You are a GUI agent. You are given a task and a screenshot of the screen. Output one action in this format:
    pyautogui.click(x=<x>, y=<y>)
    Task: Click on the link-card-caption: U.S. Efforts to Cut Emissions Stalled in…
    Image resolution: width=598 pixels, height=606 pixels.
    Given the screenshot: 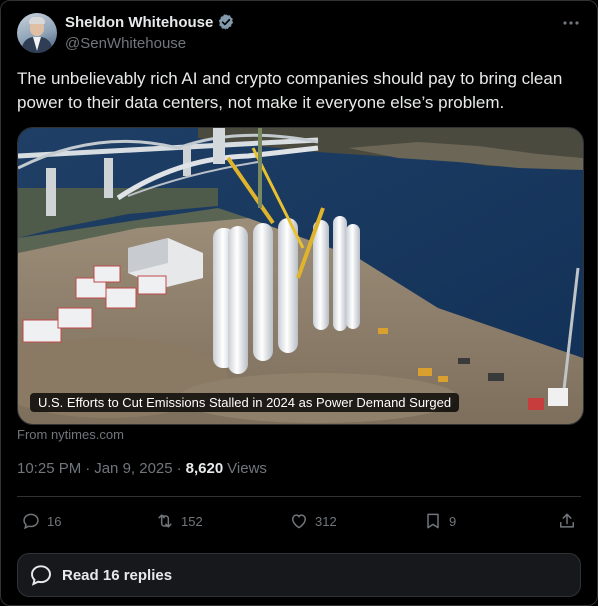 What is the action you would take?
    pyautogui.click(x=245, y=402)
    